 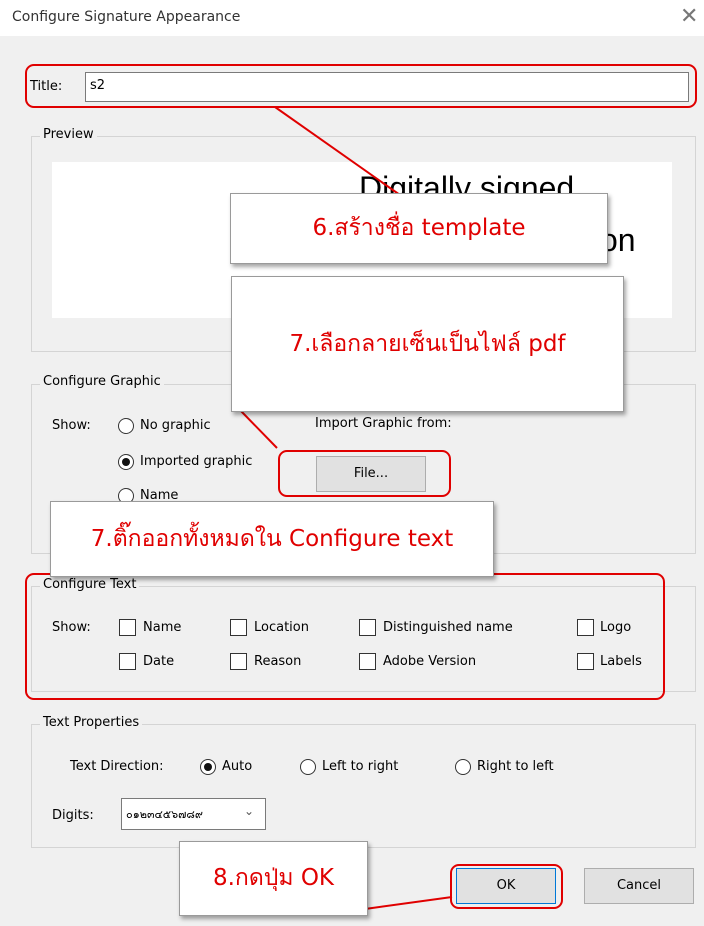 I want to click on annotation-line-file, so click(x=258, y=429).